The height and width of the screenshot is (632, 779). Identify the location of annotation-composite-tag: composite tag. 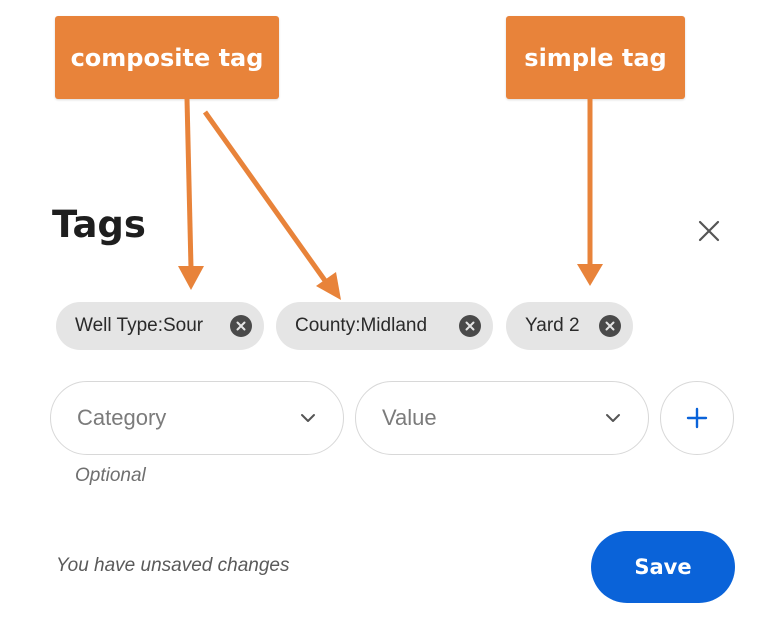
(167, 57).